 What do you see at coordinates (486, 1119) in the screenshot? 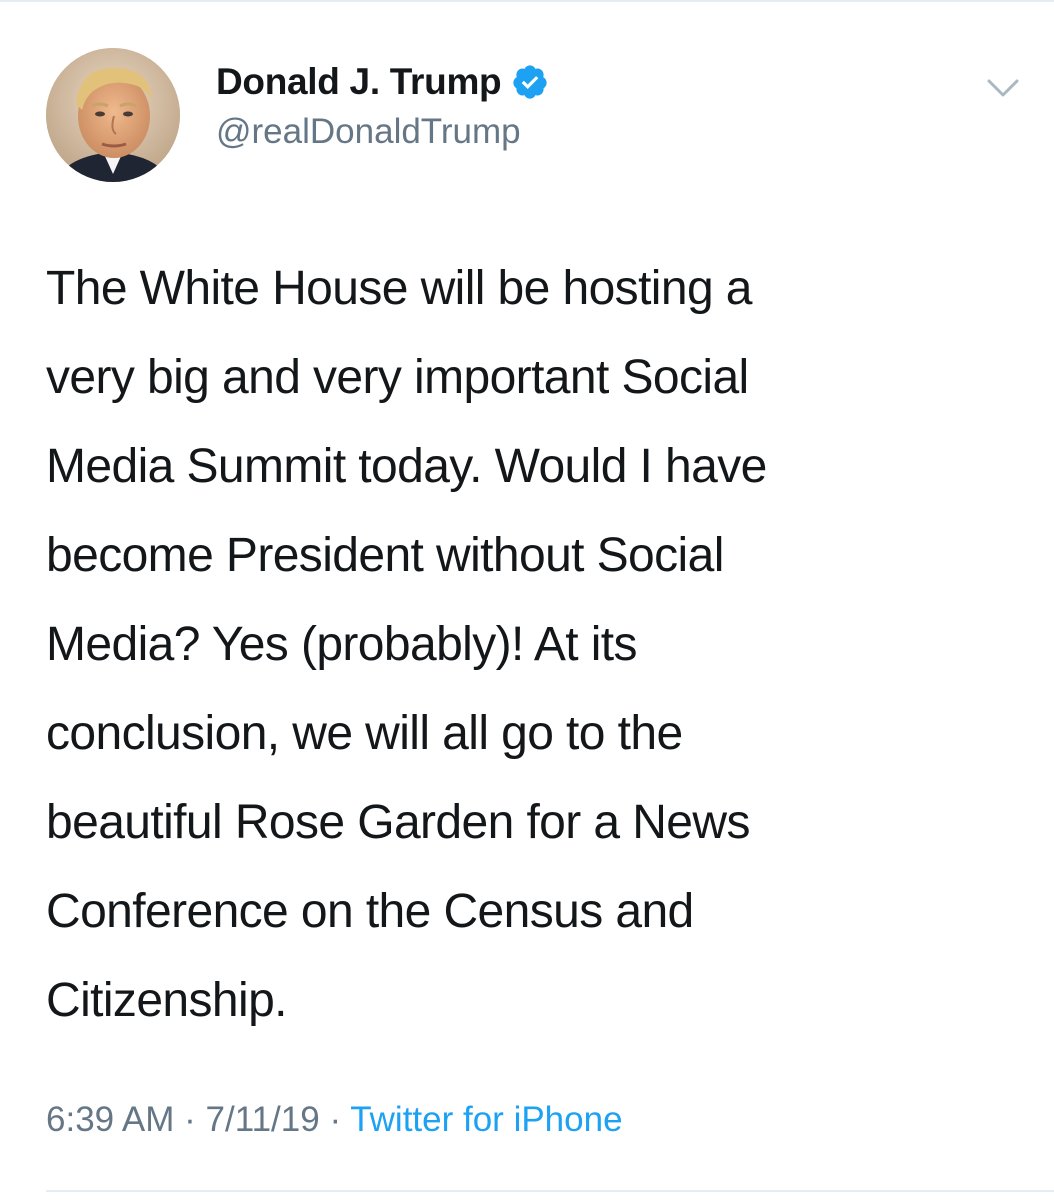
I see `tweet-source-link: Twitter for iPhone` at bounding box center [486, 1119].